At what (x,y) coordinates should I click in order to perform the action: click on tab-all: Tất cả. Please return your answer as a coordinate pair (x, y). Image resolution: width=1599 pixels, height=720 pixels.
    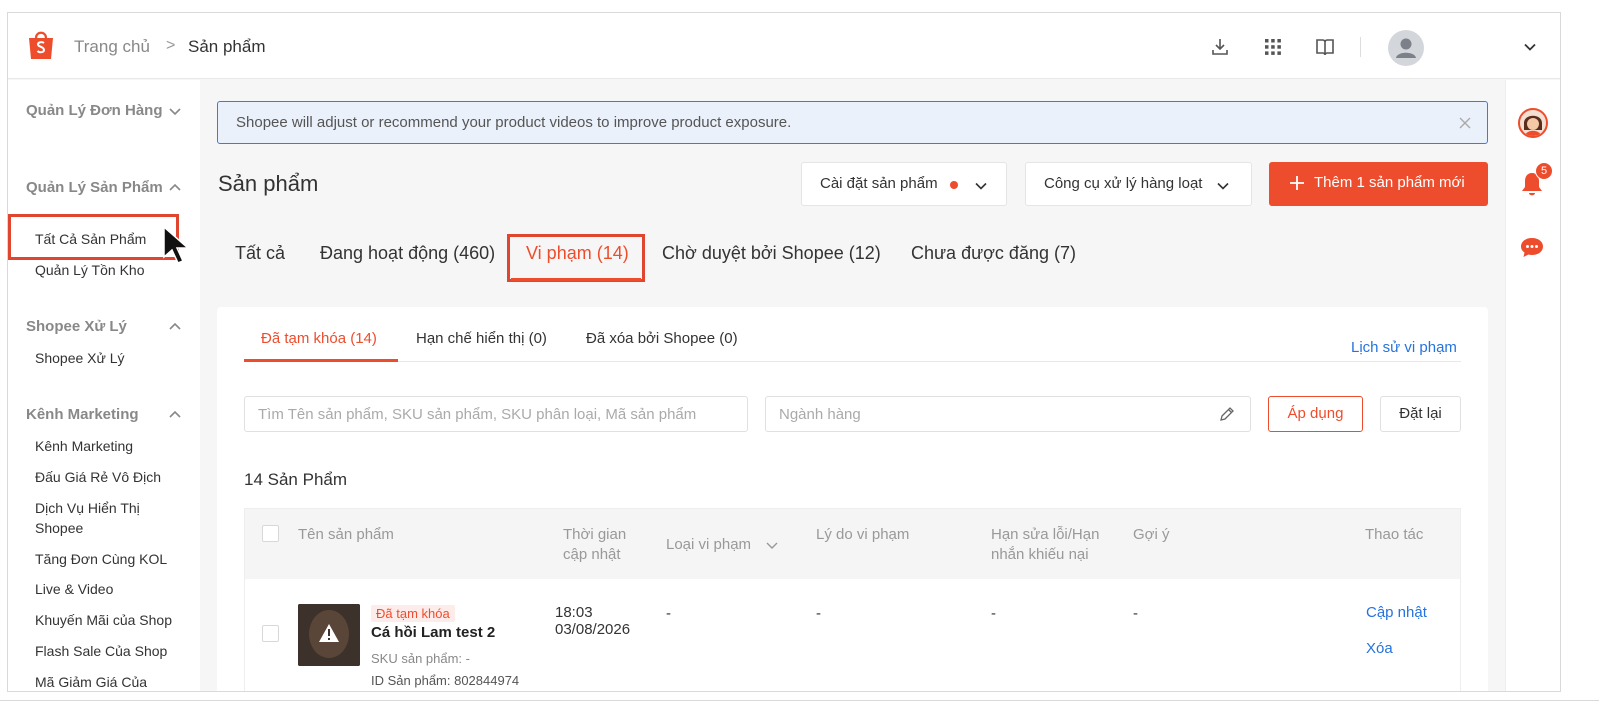
    Looking at the image, I should click on (260, 253).